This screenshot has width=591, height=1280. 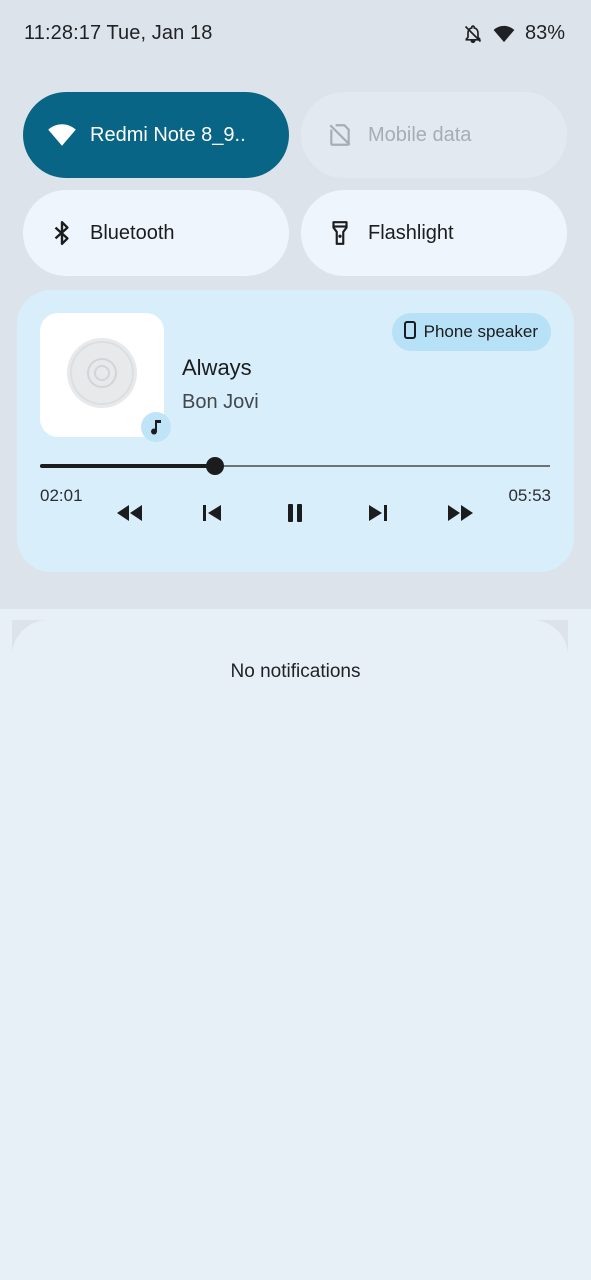 What do you see at coordinates (217, 367) in the screenshot?
I see `track-title: Always` at bounding box center [217, 367].